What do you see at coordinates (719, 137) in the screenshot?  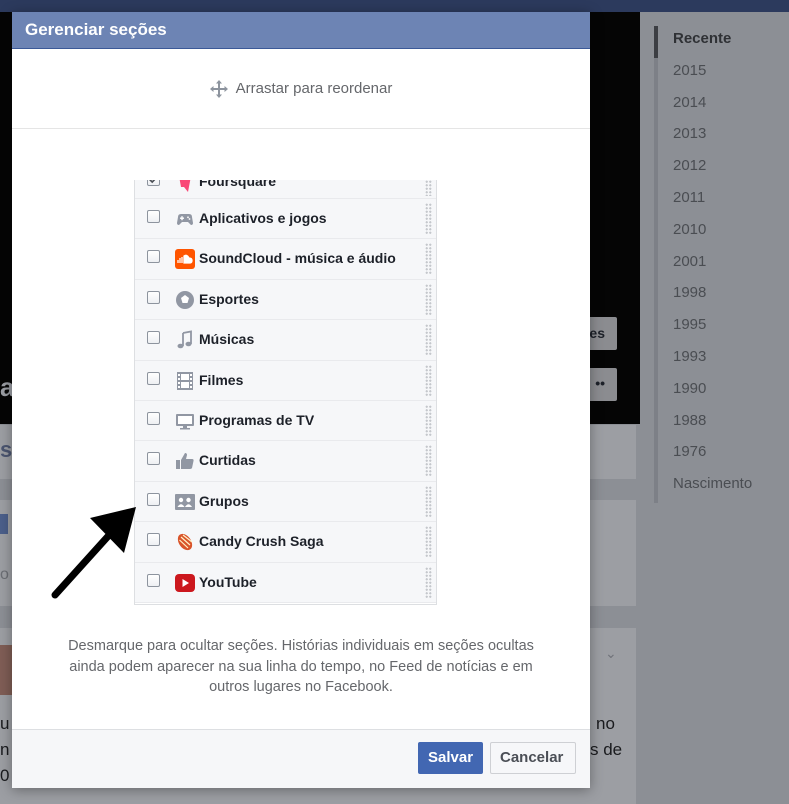 I see `year-item: 2013` at bounding box center [719, 137].